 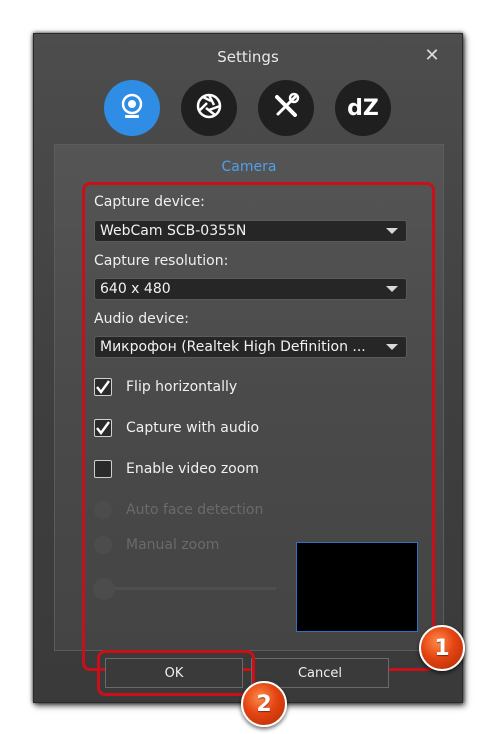 What do you see at coordinates (264, 704) in the screenshot?
I see `step-badge-2: 2` at bounding box center [264, 704].